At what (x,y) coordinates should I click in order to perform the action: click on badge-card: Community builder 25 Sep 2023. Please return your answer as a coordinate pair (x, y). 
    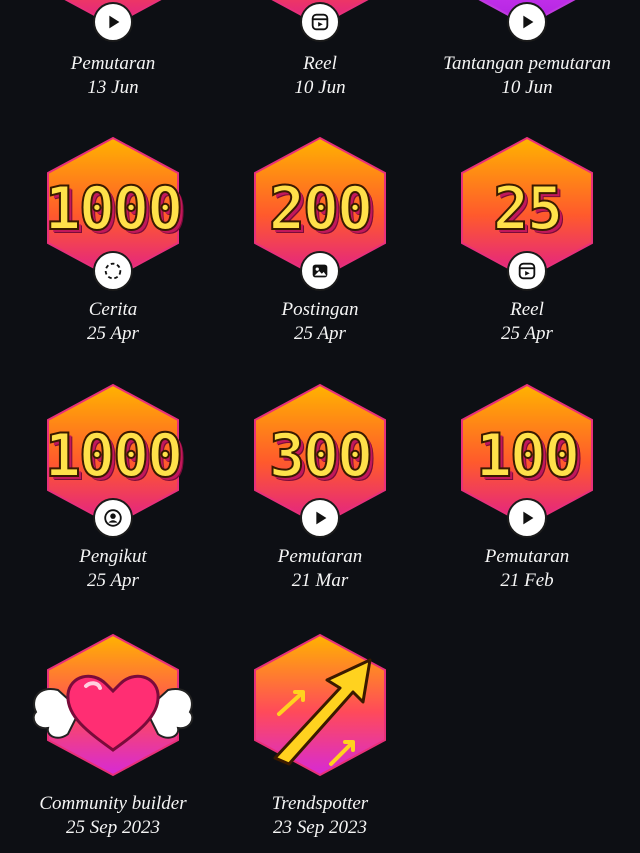
    Looking at the image, I should click on (113, 737).